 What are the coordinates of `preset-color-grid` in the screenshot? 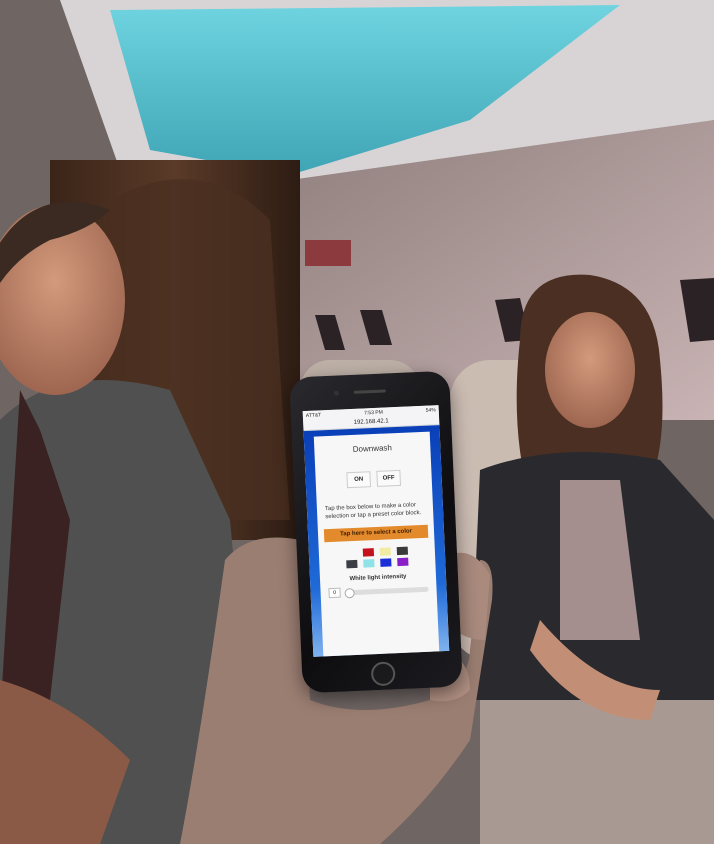 It's located at (377, 557).